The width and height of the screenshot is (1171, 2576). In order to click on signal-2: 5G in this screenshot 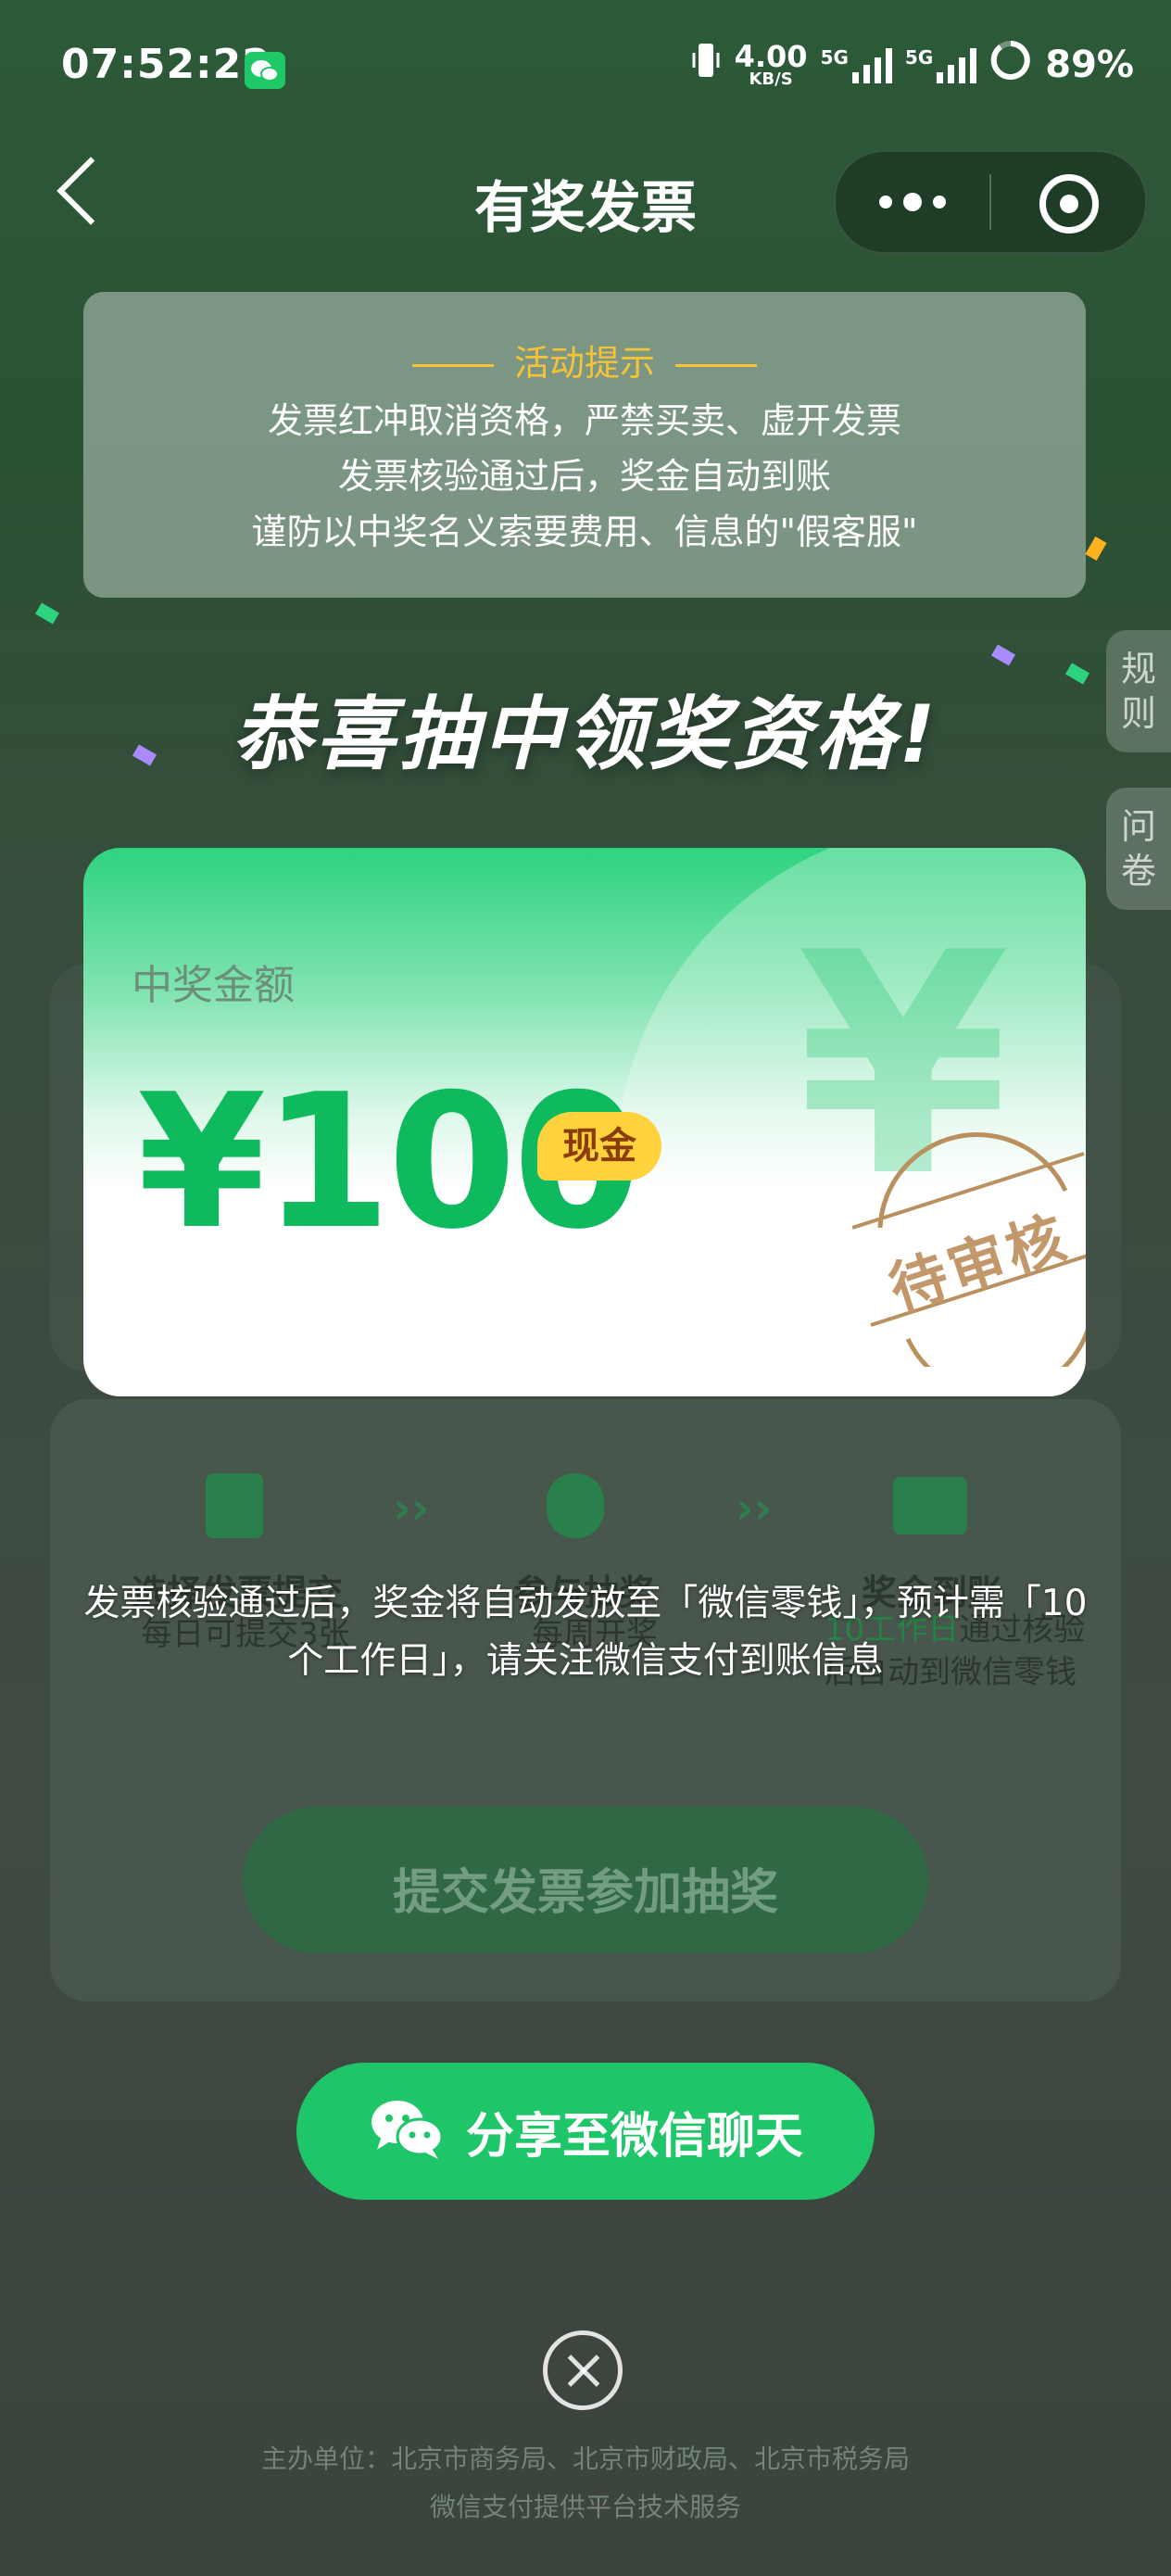, I will do `click(941, 64)`.